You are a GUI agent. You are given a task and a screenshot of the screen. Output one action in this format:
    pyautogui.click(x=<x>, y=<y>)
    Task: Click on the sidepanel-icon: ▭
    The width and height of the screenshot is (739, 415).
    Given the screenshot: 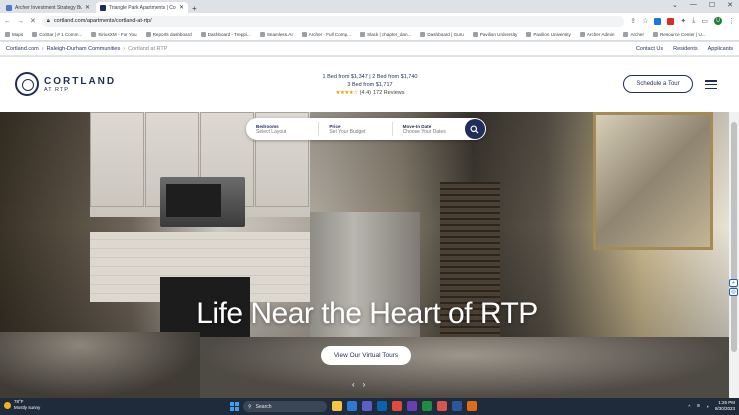 What is the action you would take?
    pyautogui.click(x=704, y=21)
    